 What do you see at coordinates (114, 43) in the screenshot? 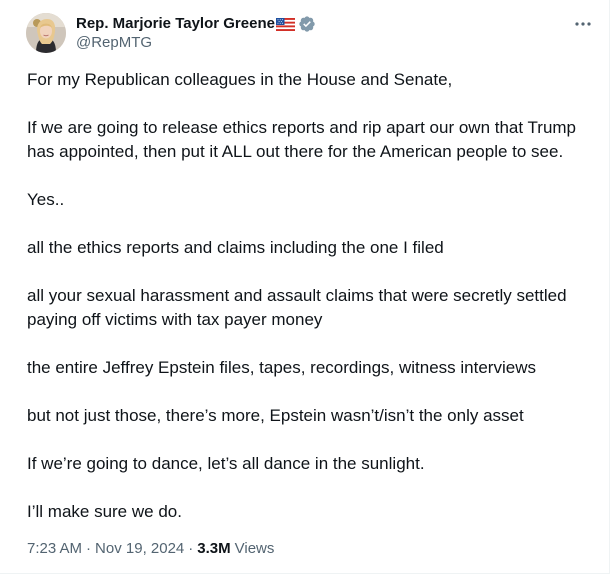
I see `author-handle: @RepMTG` at bounding box center [114, 43].